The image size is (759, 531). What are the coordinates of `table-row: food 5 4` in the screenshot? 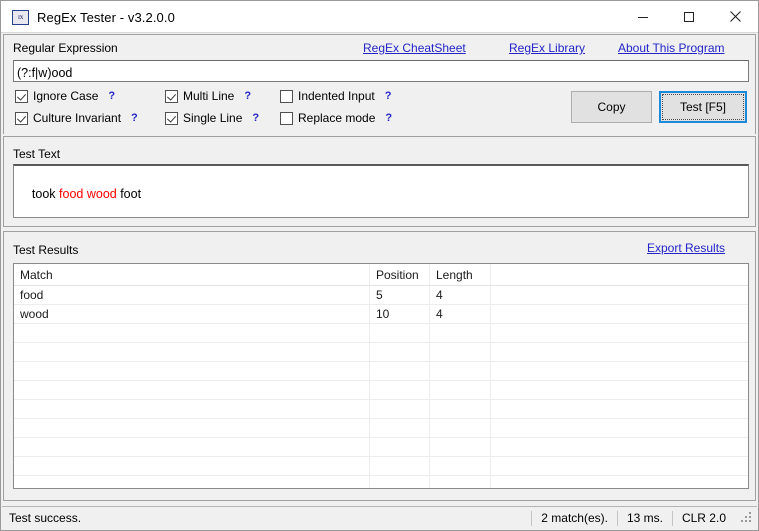 It's located at (381, 295).